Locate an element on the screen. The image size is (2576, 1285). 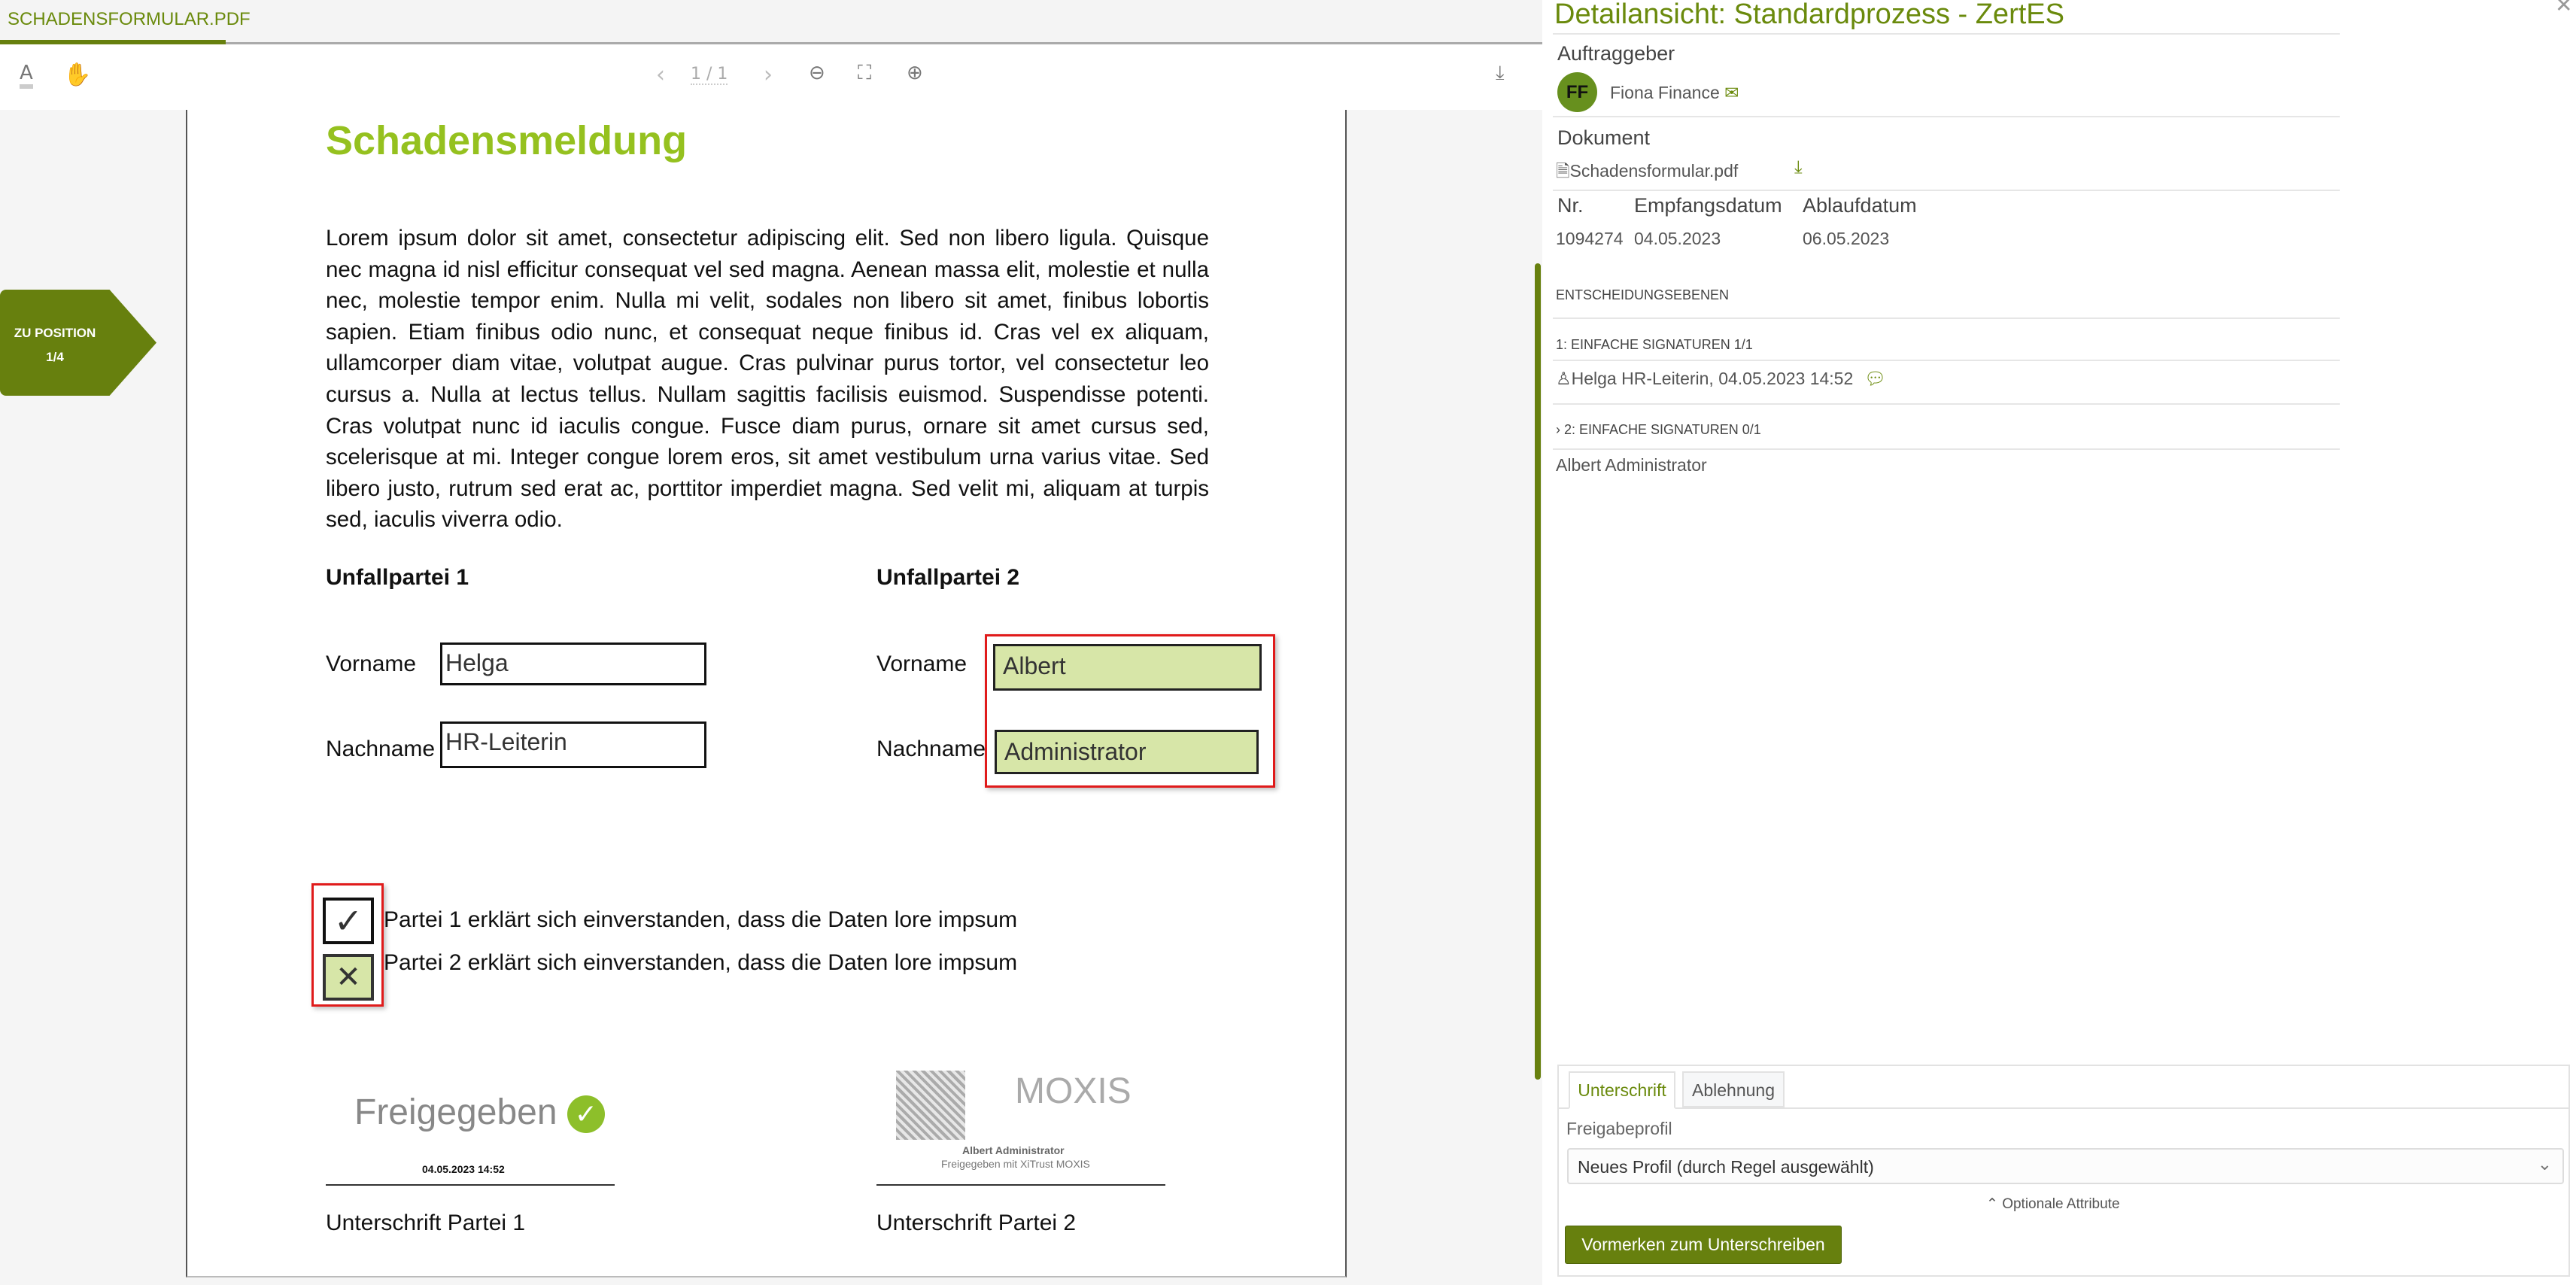
sig1-line is located at coordinates (471, 1185).